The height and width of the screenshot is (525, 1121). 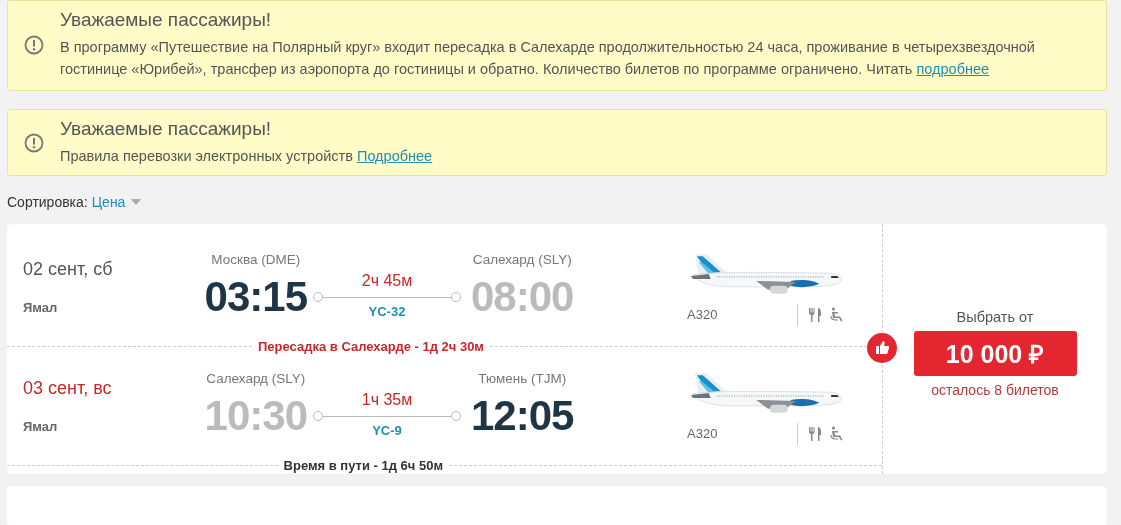 What do you see at coordinates (371, 346) in the screenshot?
I see `transfer-info: Пересадка в Салехарде - 1д 2ч 30м` at bounding box center [371, 346].